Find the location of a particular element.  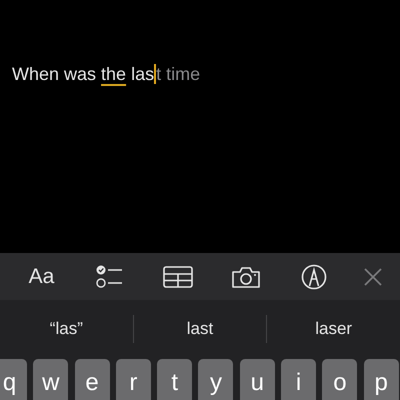

close-icon is located at coordinates (373, 276).